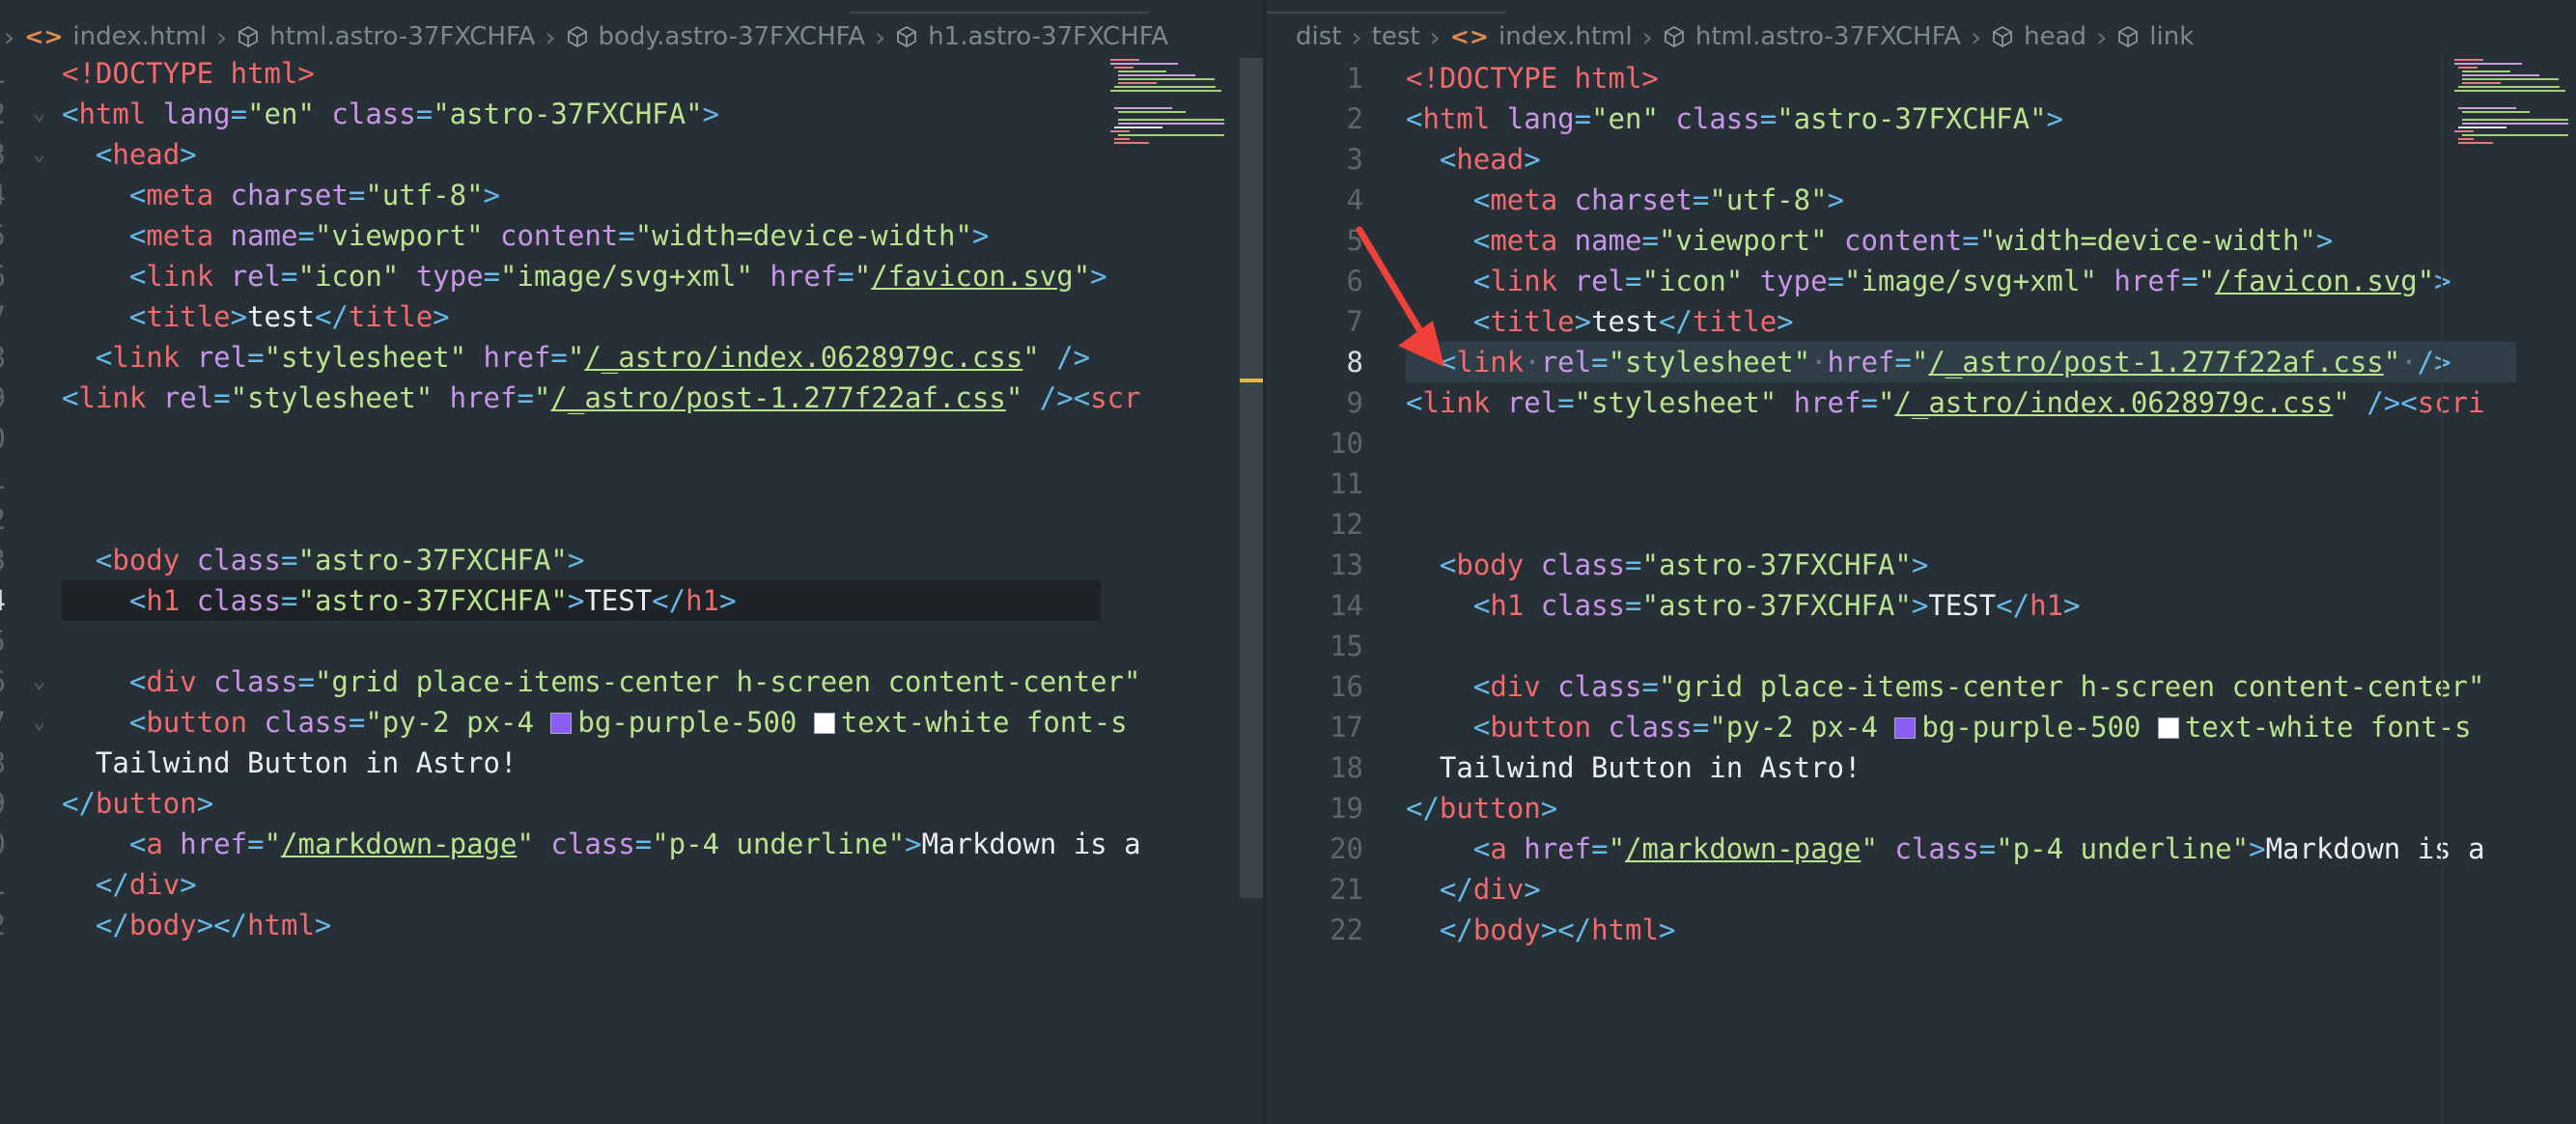 The width and height of the screenshot is (2576, 1124). I want to click on breadcrumb-item: dist, so click(1319, 36).